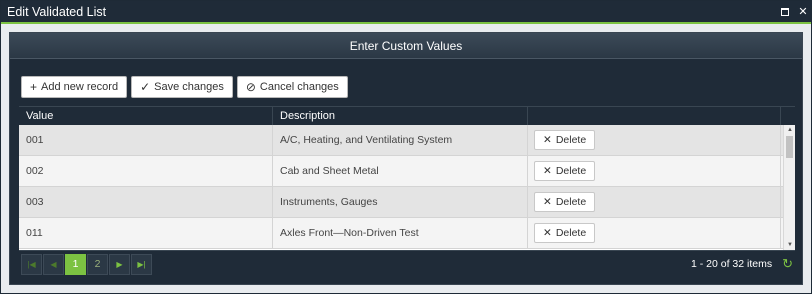 This screenshot has width=812, height=294. What do you see at coordinates (80, 87) in the screenshot?
I see `add-new-record-label: Add new record` at bounding box center [80, 87].